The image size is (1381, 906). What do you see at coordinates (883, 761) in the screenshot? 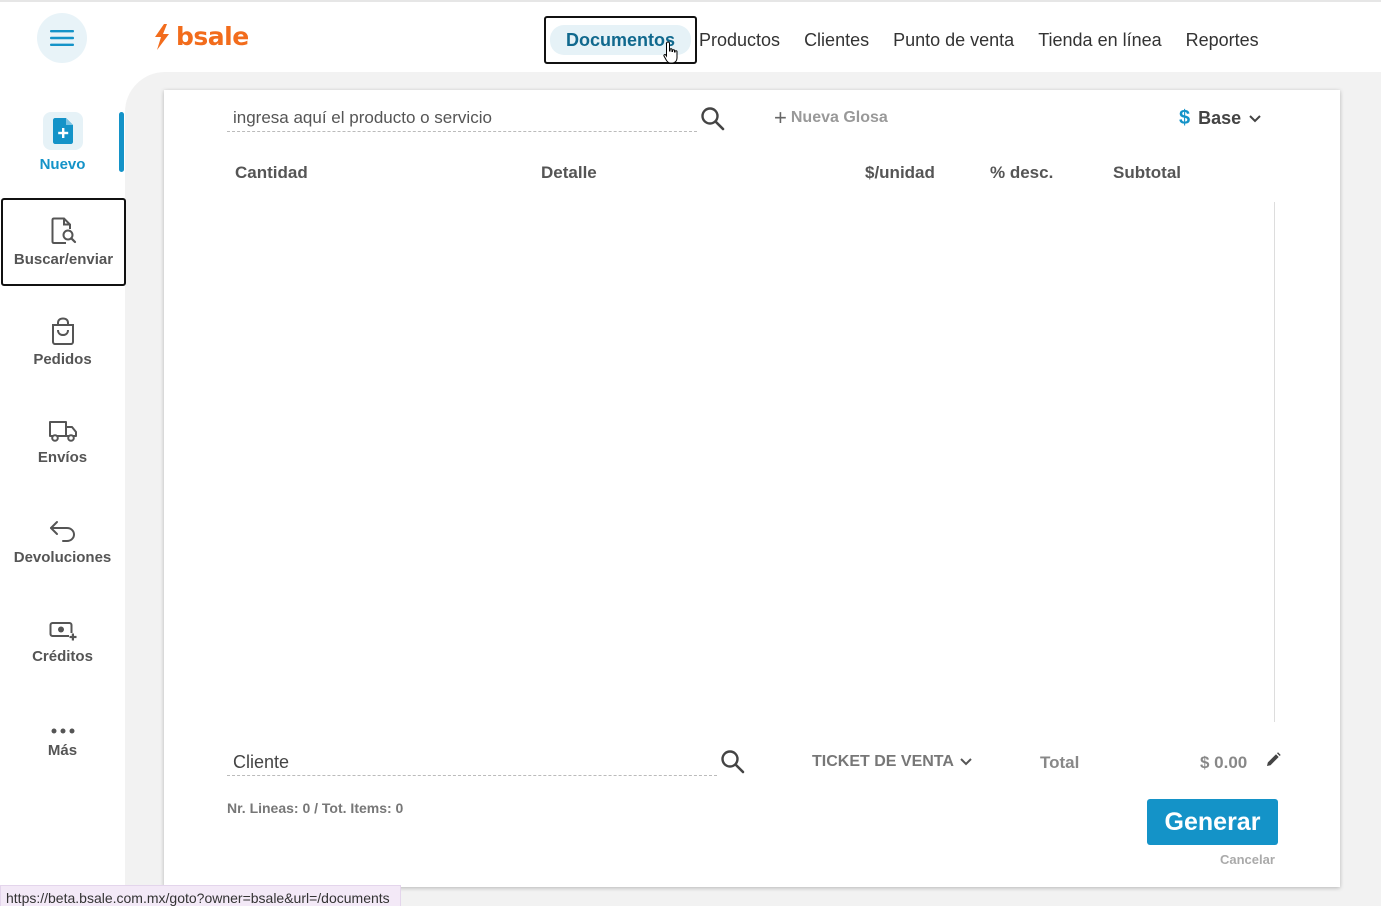
I see `document-type-value: TICKET DE VENTA` at bounding box center [883, 761].